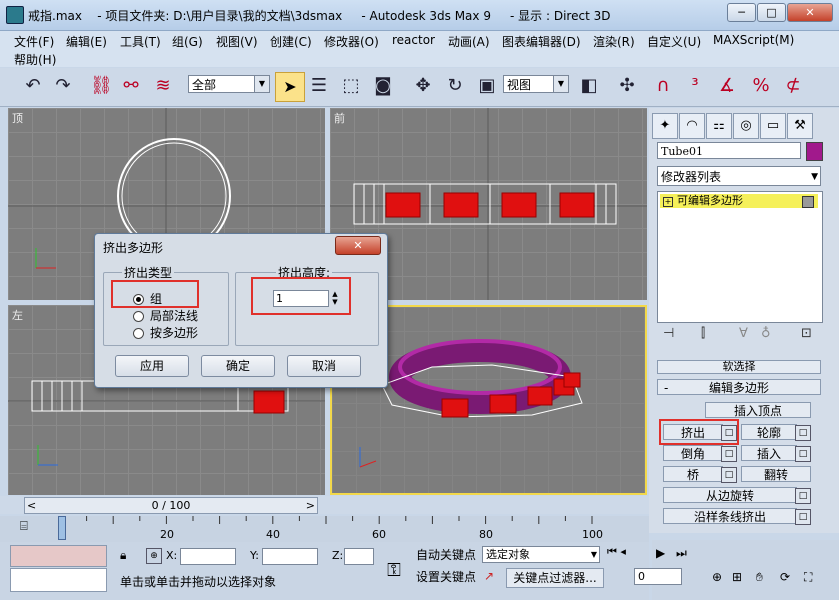 This screenshot has height=600, width=839. What do you see at coordinates (351, 86) in the screenshot?
I see `rectangle-selection-icon: ⬚` at bounding box center [351, 86].